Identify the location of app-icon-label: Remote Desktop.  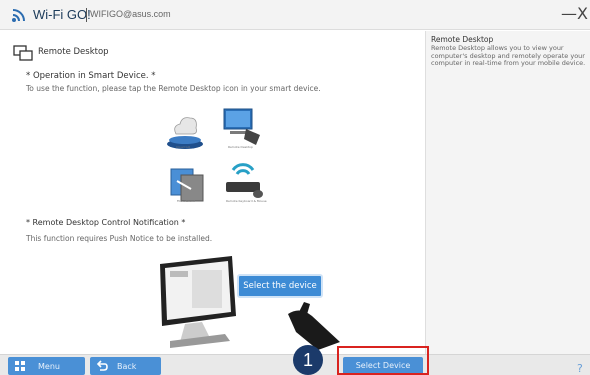
(240, 147).